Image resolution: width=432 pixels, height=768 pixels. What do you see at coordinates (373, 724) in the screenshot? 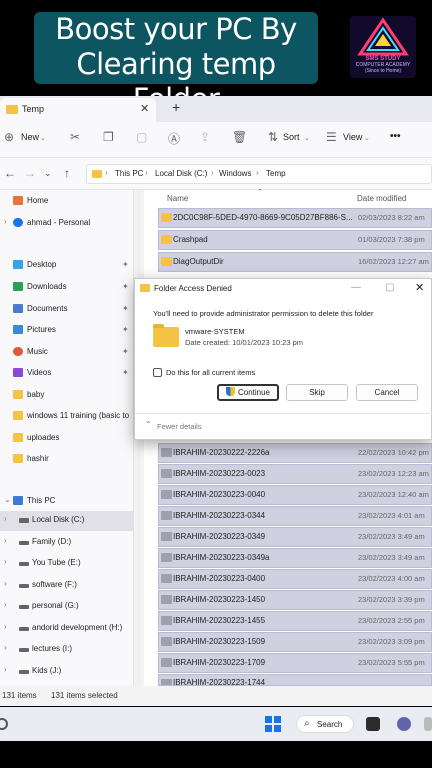
I see `task-view-icon` at bounding box center [373, 724].